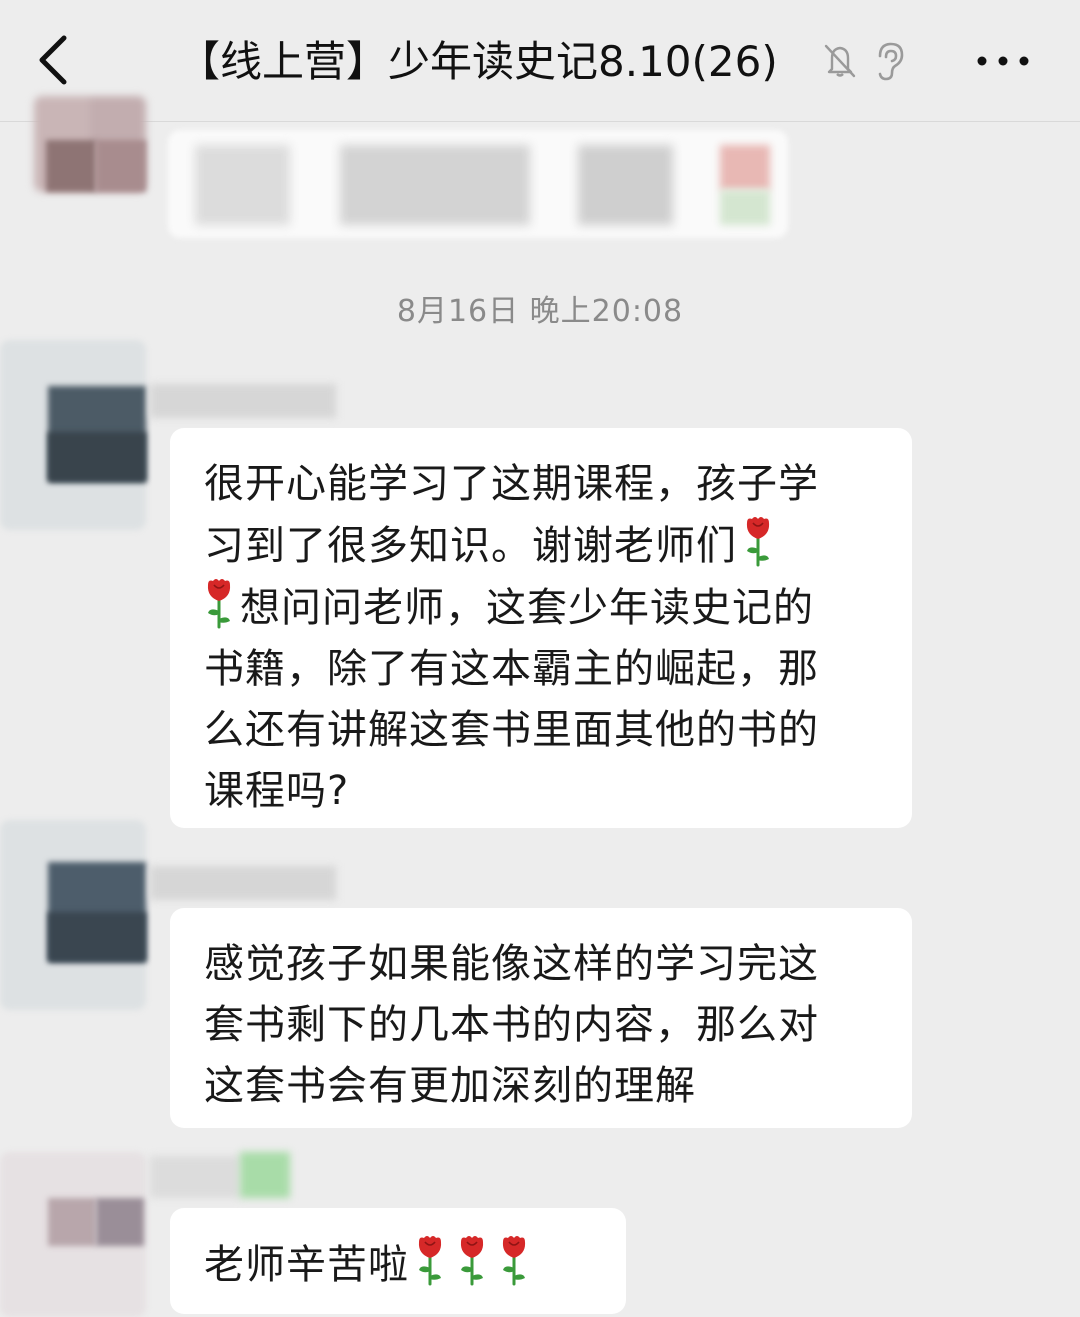 This screenshot has width=1080, height=1317. Describe the element at coordinates (840, 61) in the screenshot. I see `bell-muted-icon` at that location.